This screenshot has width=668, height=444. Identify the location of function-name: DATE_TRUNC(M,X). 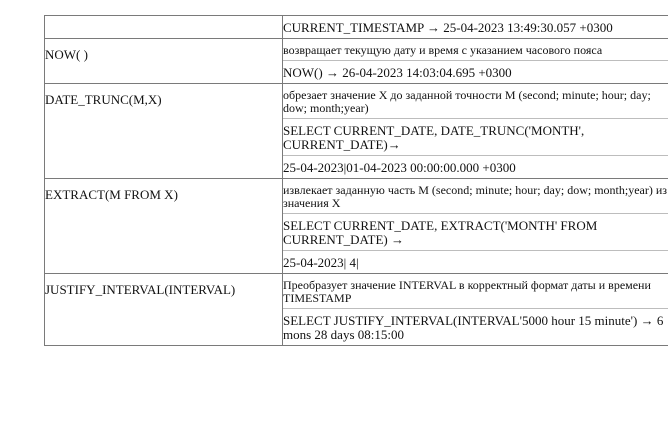
(103, 99).